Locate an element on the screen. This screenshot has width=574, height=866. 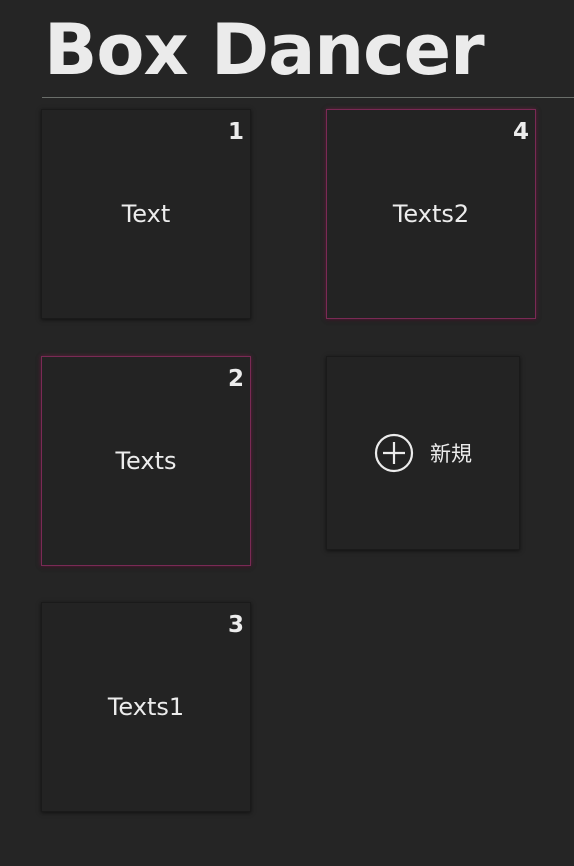
box-label: Texts1 is located at coordinates (146, 707).